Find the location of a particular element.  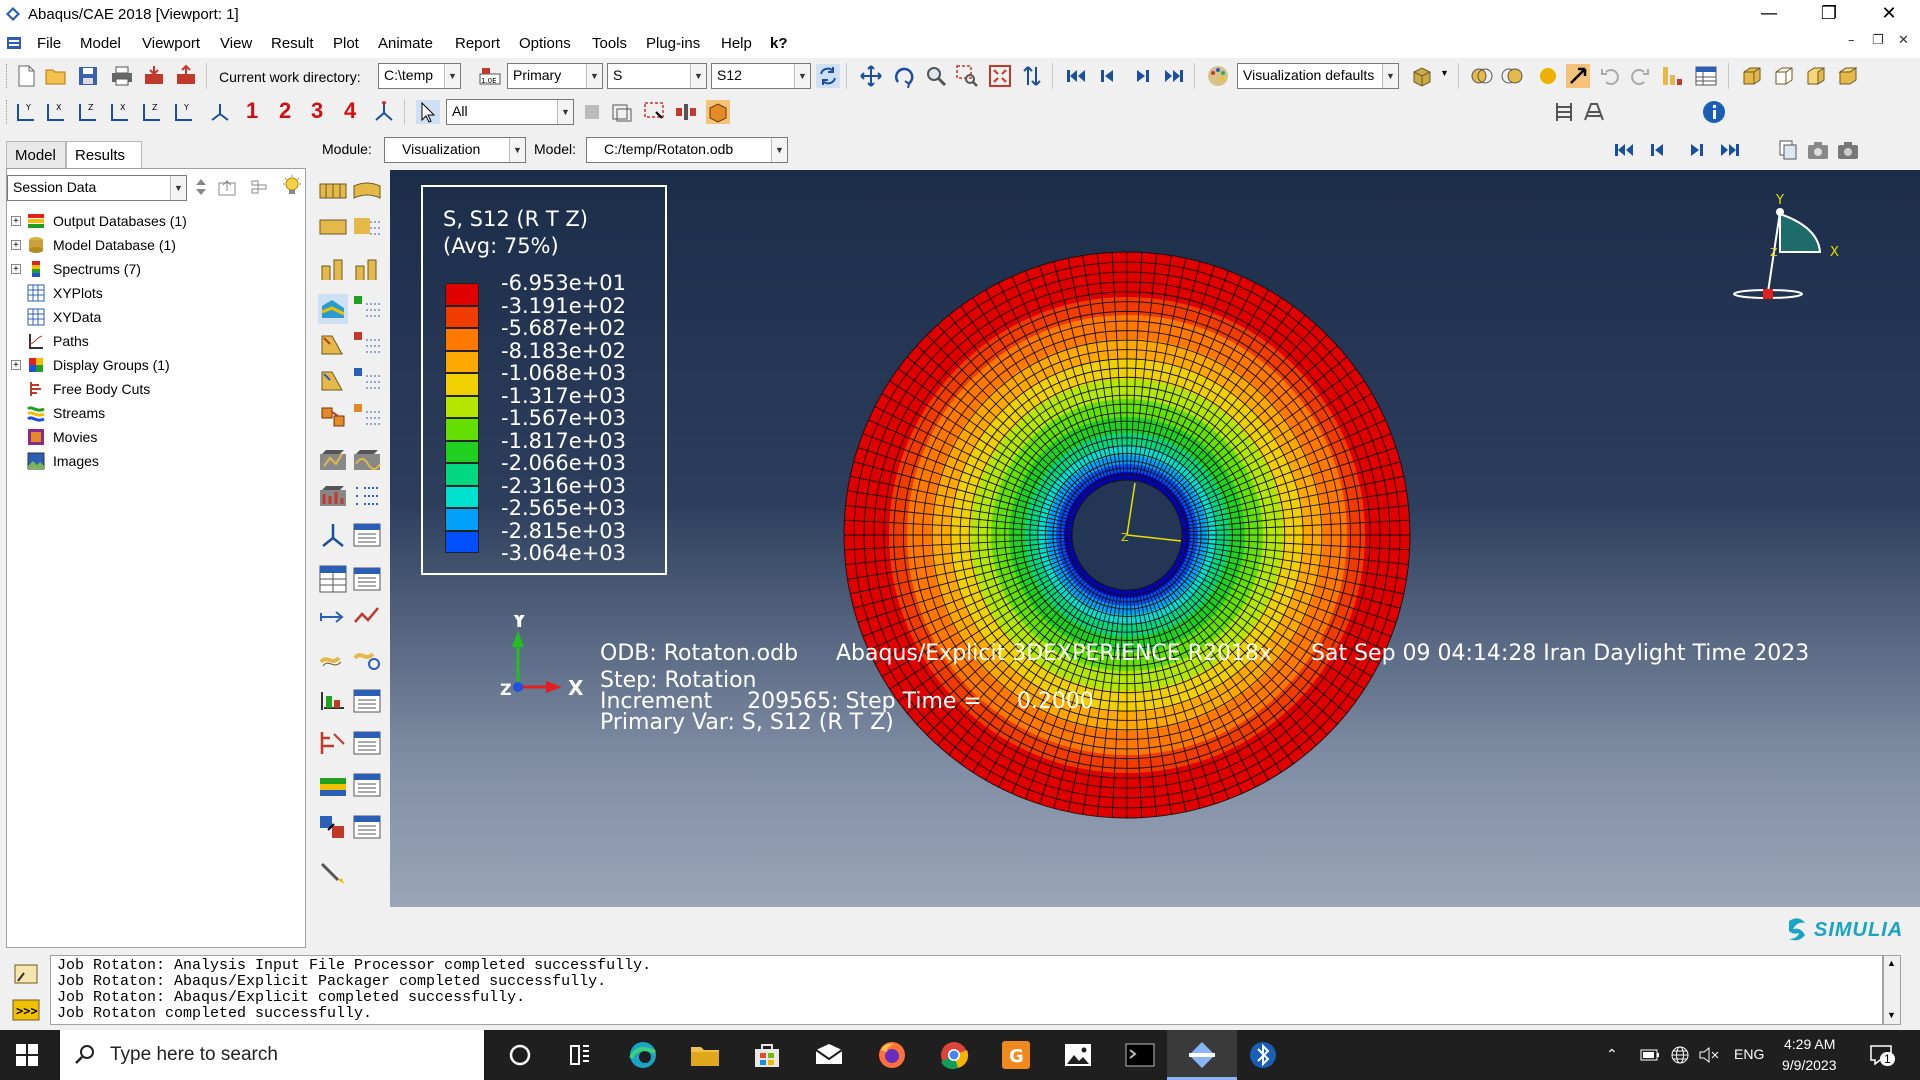

cycle-view-icon is located at coordinates (1032, 76).